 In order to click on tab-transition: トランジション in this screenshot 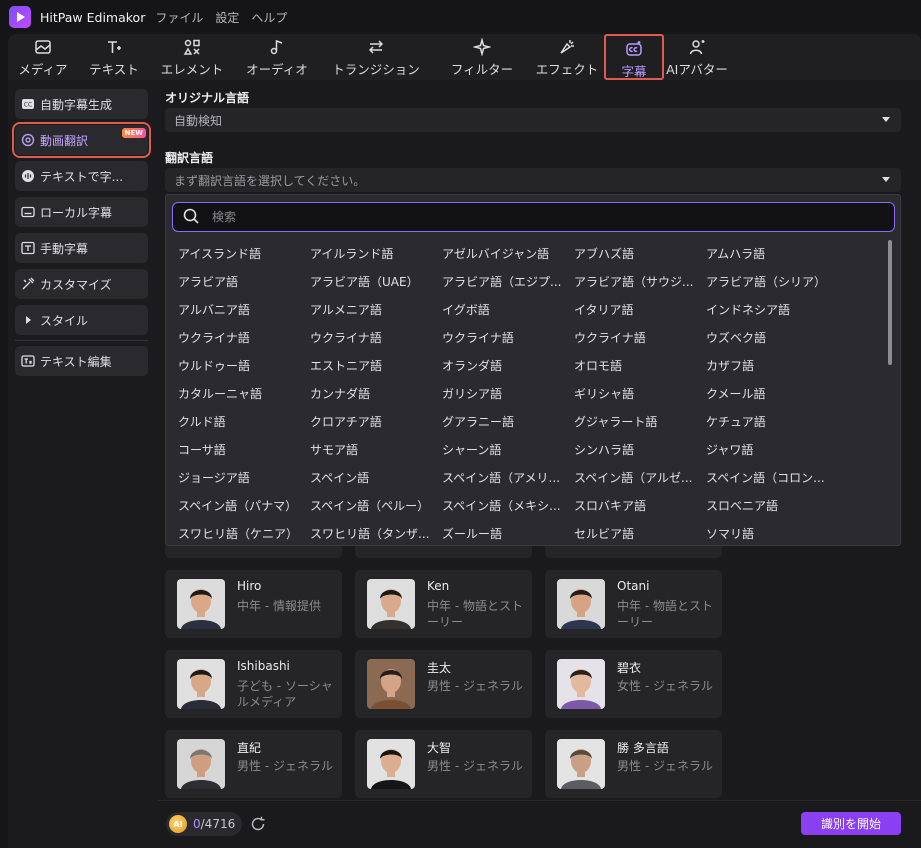, I will do `click(376, 57)`.